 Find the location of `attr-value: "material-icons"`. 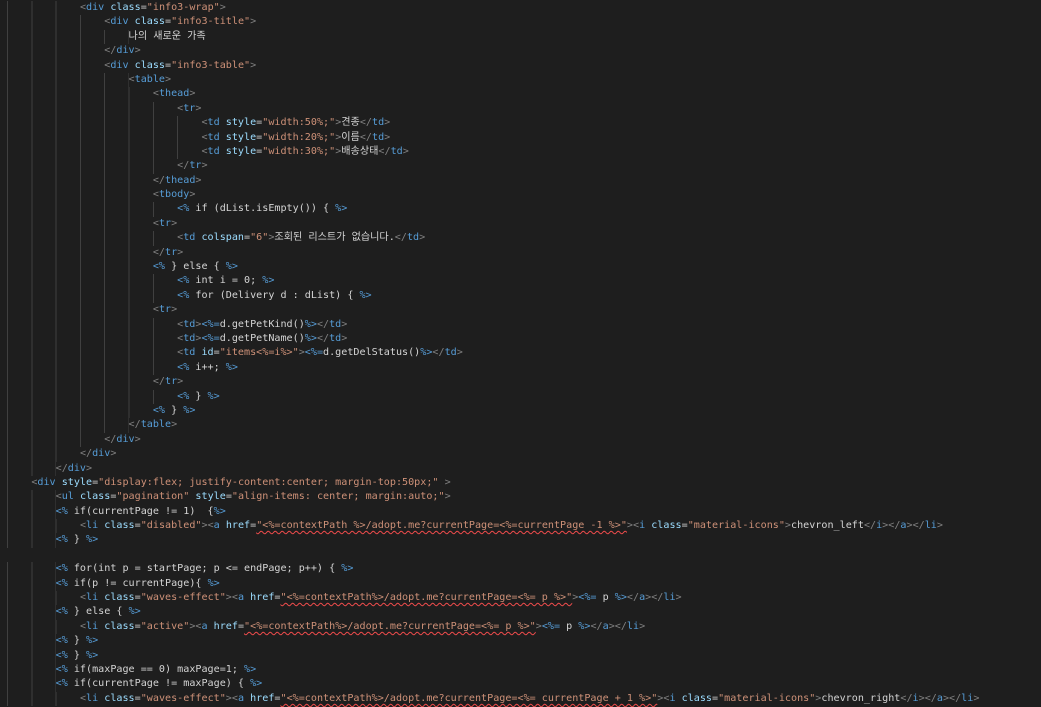

attr-value: "material-icons" is located at coordinates (766, 698).